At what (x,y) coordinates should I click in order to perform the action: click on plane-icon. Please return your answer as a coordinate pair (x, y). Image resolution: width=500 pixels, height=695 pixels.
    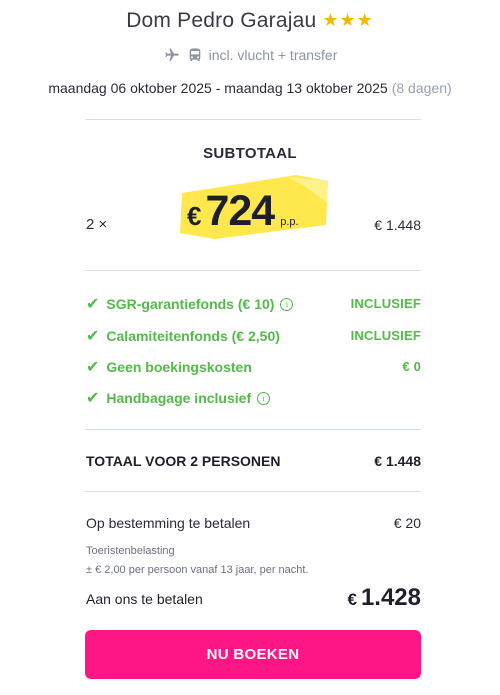
    Looking at the image, I should click on (172, 55).